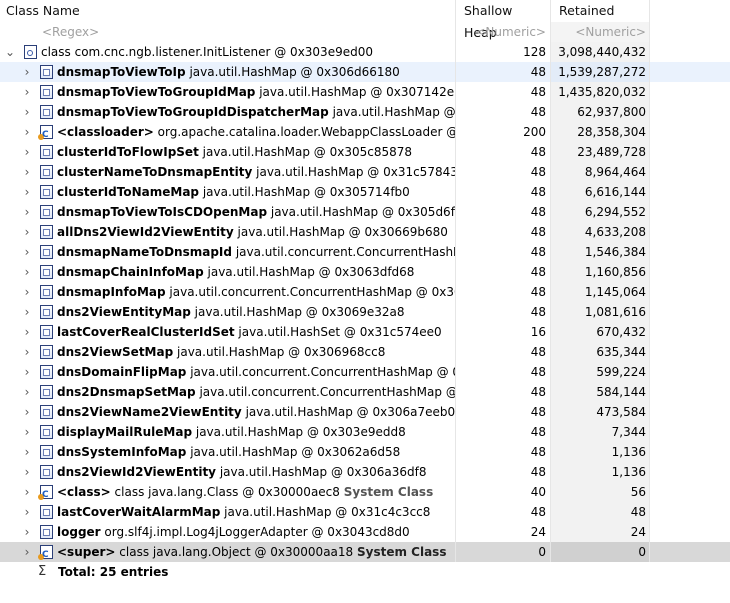 This screenshot has height=603, width=730. Describe the element at coordinates (600, 272) in the screenshot. I see `retained-heap-cell: 1,160,856` at that location.